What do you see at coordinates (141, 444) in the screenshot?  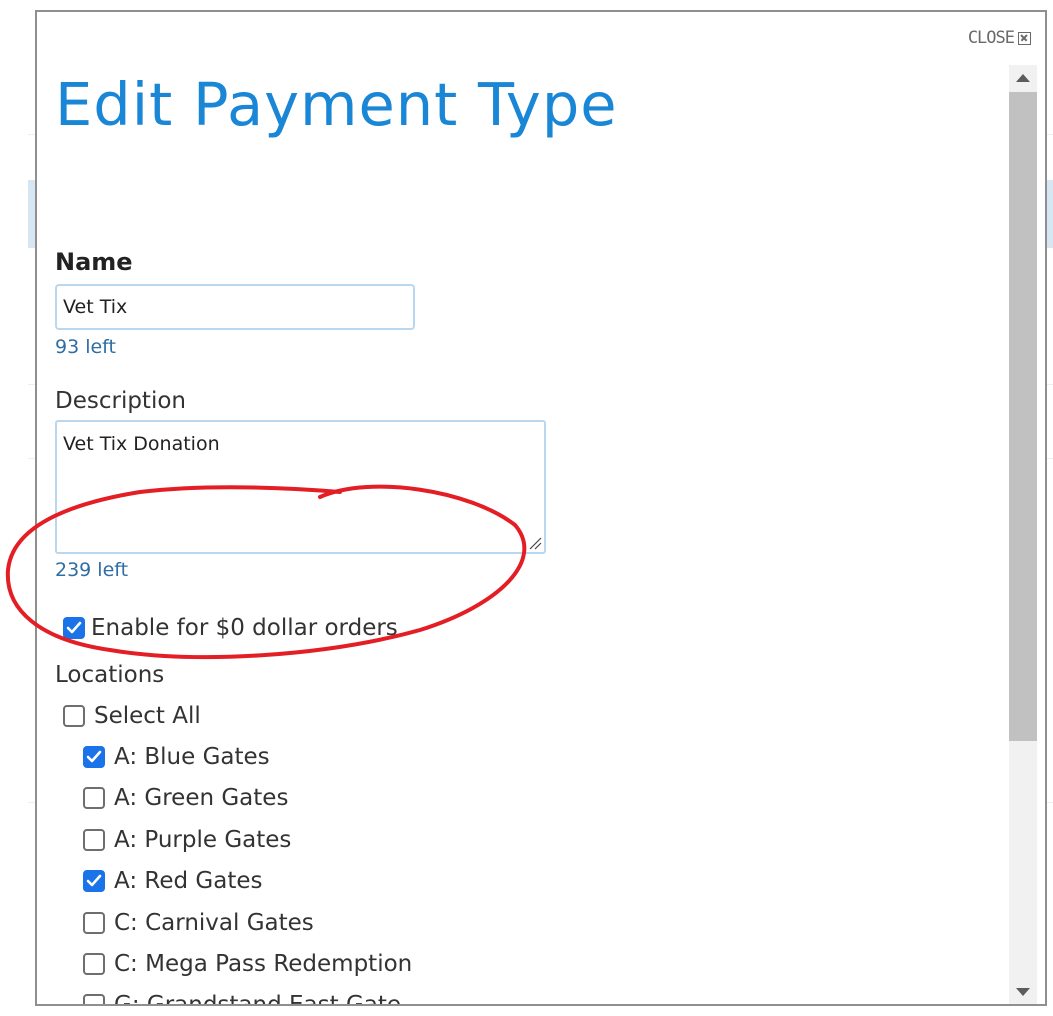 I see `description-textarea-value: Vet Tix Donation` at bounding box center [141, 444].